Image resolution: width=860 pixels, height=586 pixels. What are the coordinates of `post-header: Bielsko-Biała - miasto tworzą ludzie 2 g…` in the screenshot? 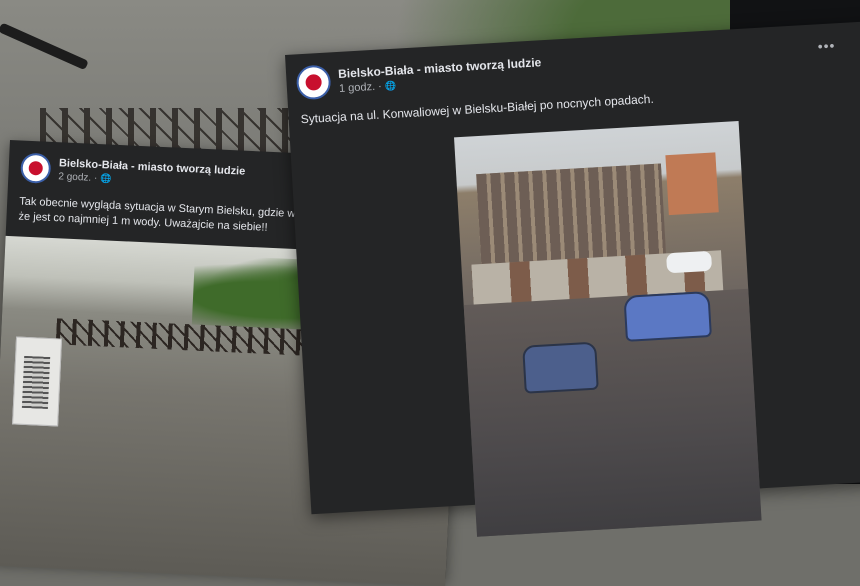 It's located at (133, 173).